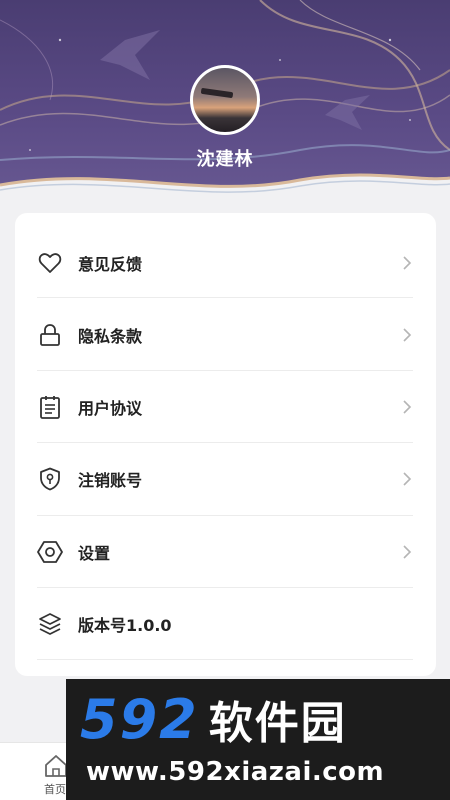  What do you see at coordinates (225, 407) in the screenshot?
I see `menu-item-user-agreement: 用户协议` at bounding box center [225, 407].